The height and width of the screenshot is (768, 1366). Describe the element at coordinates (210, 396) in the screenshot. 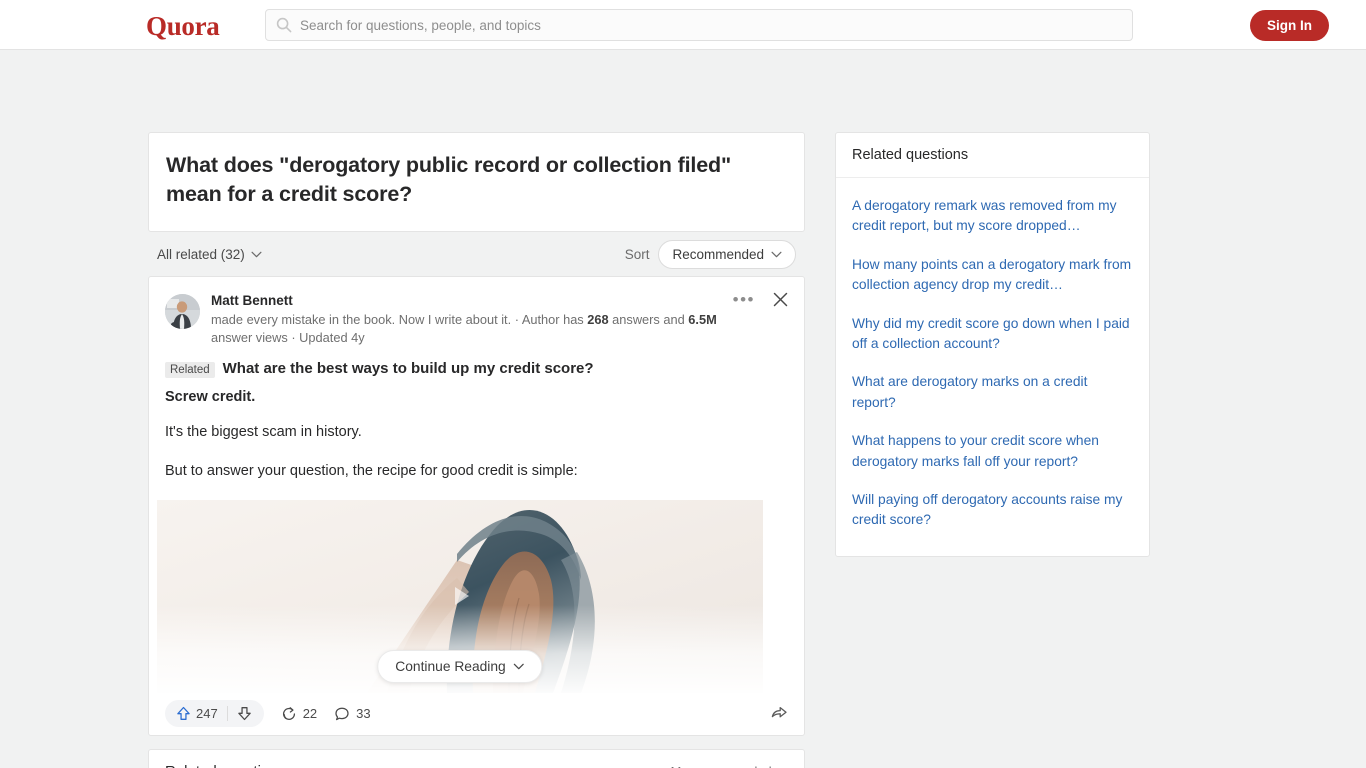

I see `answer-paragraph-bold: Screw credit.` at that location.